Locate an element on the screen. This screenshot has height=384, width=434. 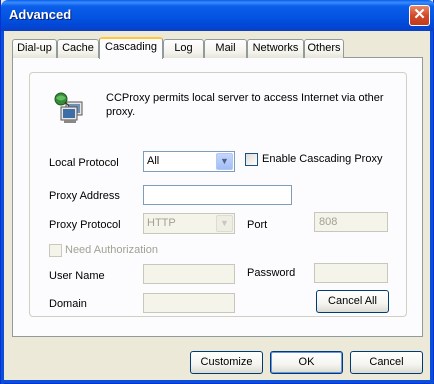
enable-cascading-checkbox is located at coordinates (251, 159).